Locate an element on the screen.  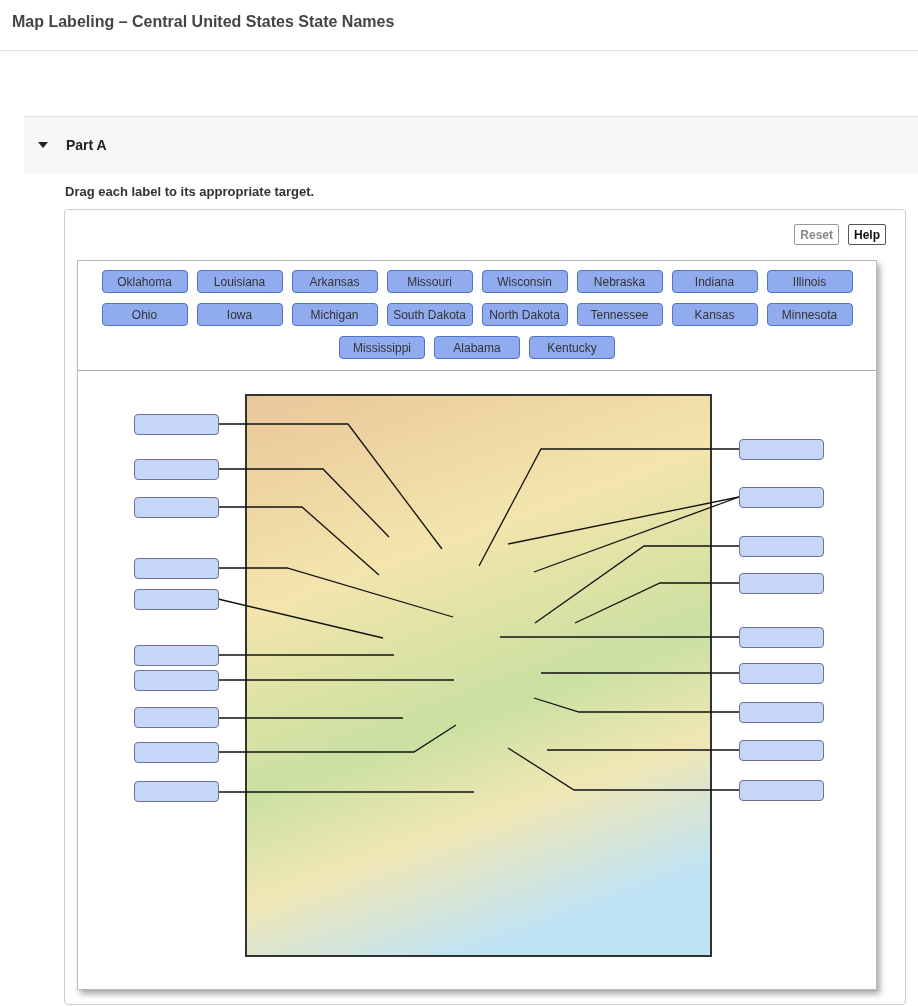
draggable-label: North Dakota is located at coordinates (524, 314).